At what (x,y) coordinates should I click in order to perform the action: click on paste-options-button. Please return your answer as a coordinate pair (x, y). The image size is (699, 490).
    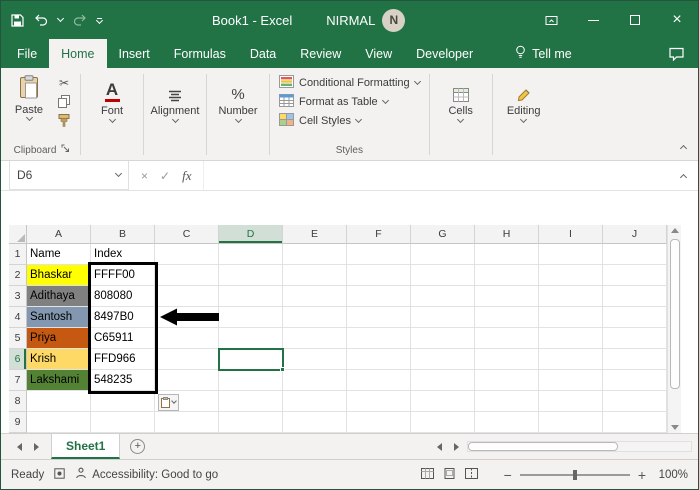
    Looking at the image, I should click on (168, 402).